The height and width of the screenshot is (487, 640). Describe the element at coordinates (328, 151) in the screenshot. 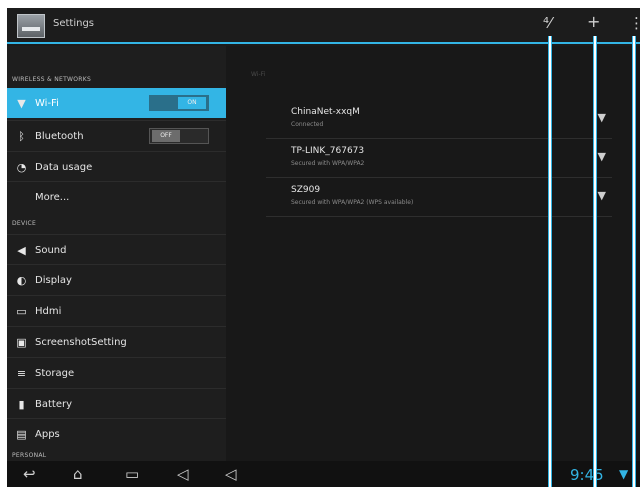

I see `network-name: TP-LINK_767673` at that location.